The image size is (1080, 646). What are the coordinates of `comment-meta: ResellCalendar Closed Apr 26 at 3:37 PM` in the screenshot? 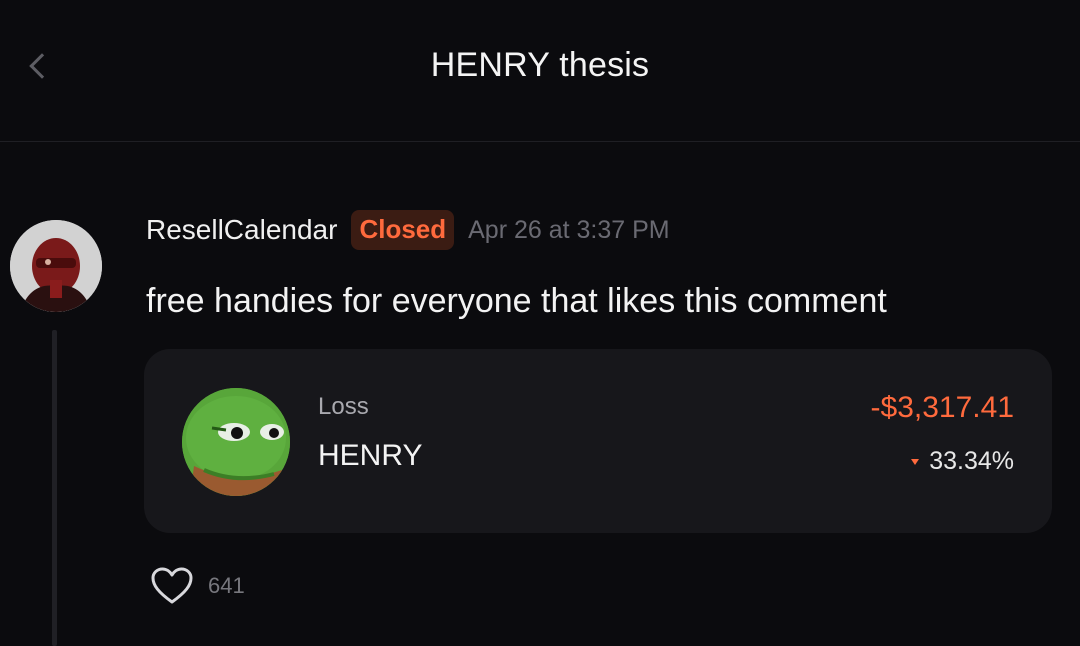 It's located at (408, 230).